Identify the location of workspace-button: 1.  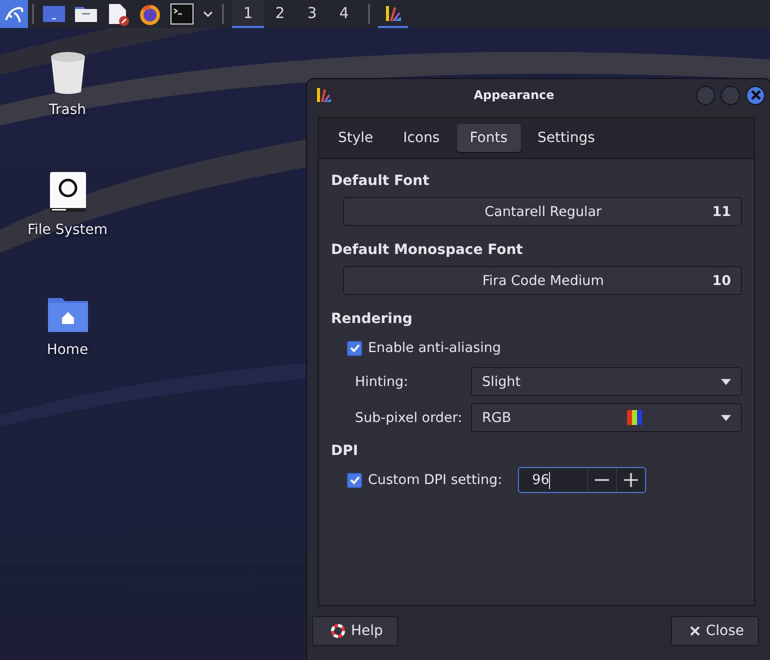
(248, 14).